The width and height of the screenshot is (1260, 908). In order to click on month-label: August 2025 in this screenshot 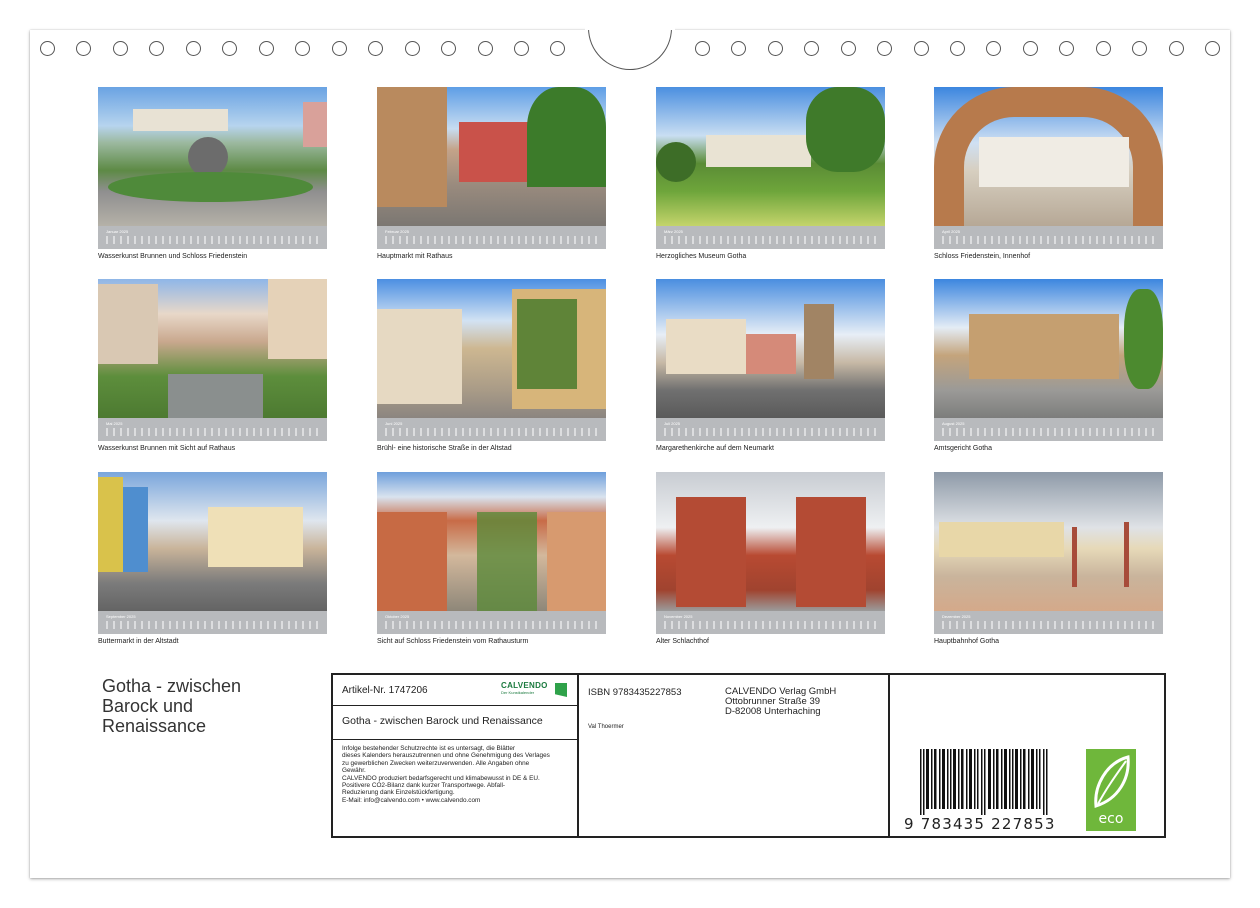, I will do `click(953, 423)`.